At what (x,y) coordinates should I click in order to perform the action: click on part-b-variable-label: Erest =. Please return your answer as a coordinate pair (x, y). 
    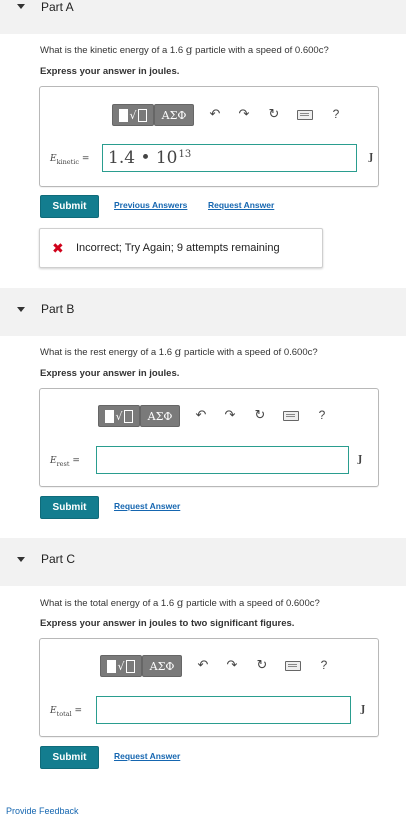
    Looking at the image, I should click on (65, 462).